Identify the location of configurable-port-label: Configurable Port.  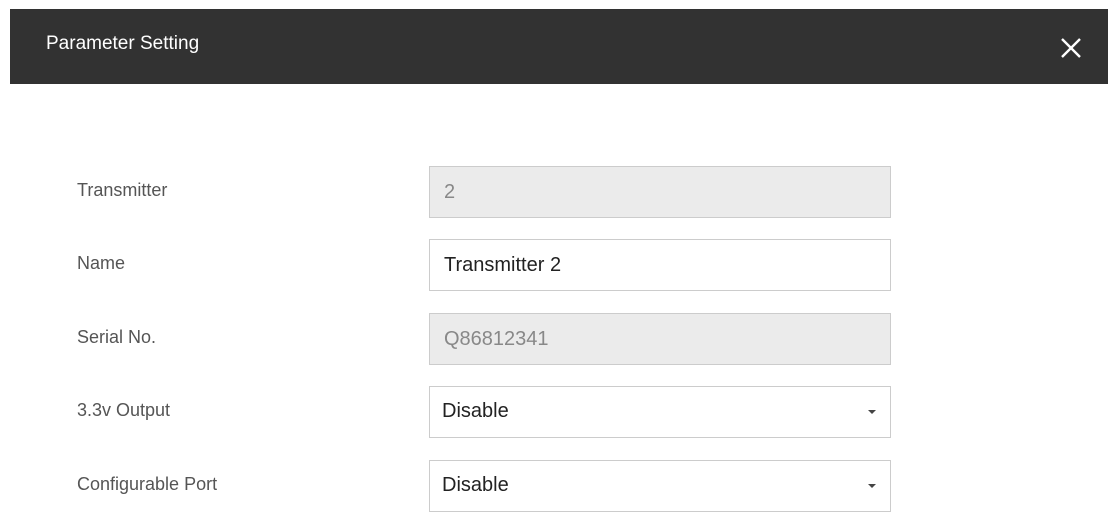
(147, 484).